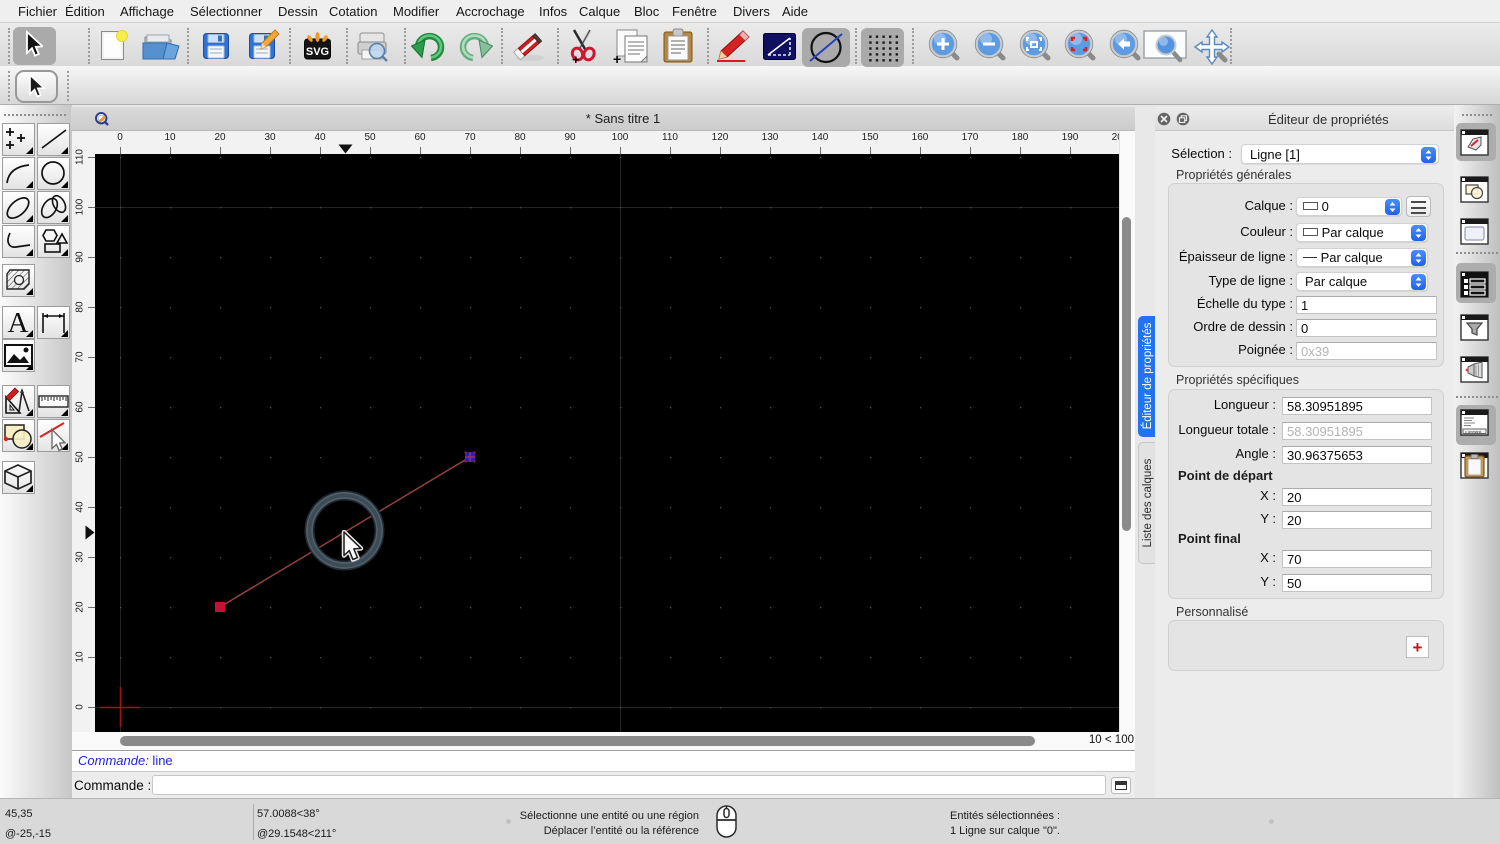 This screenshot has height=844, width=1500. I want to click on svg-text: A, so click(18, 323).